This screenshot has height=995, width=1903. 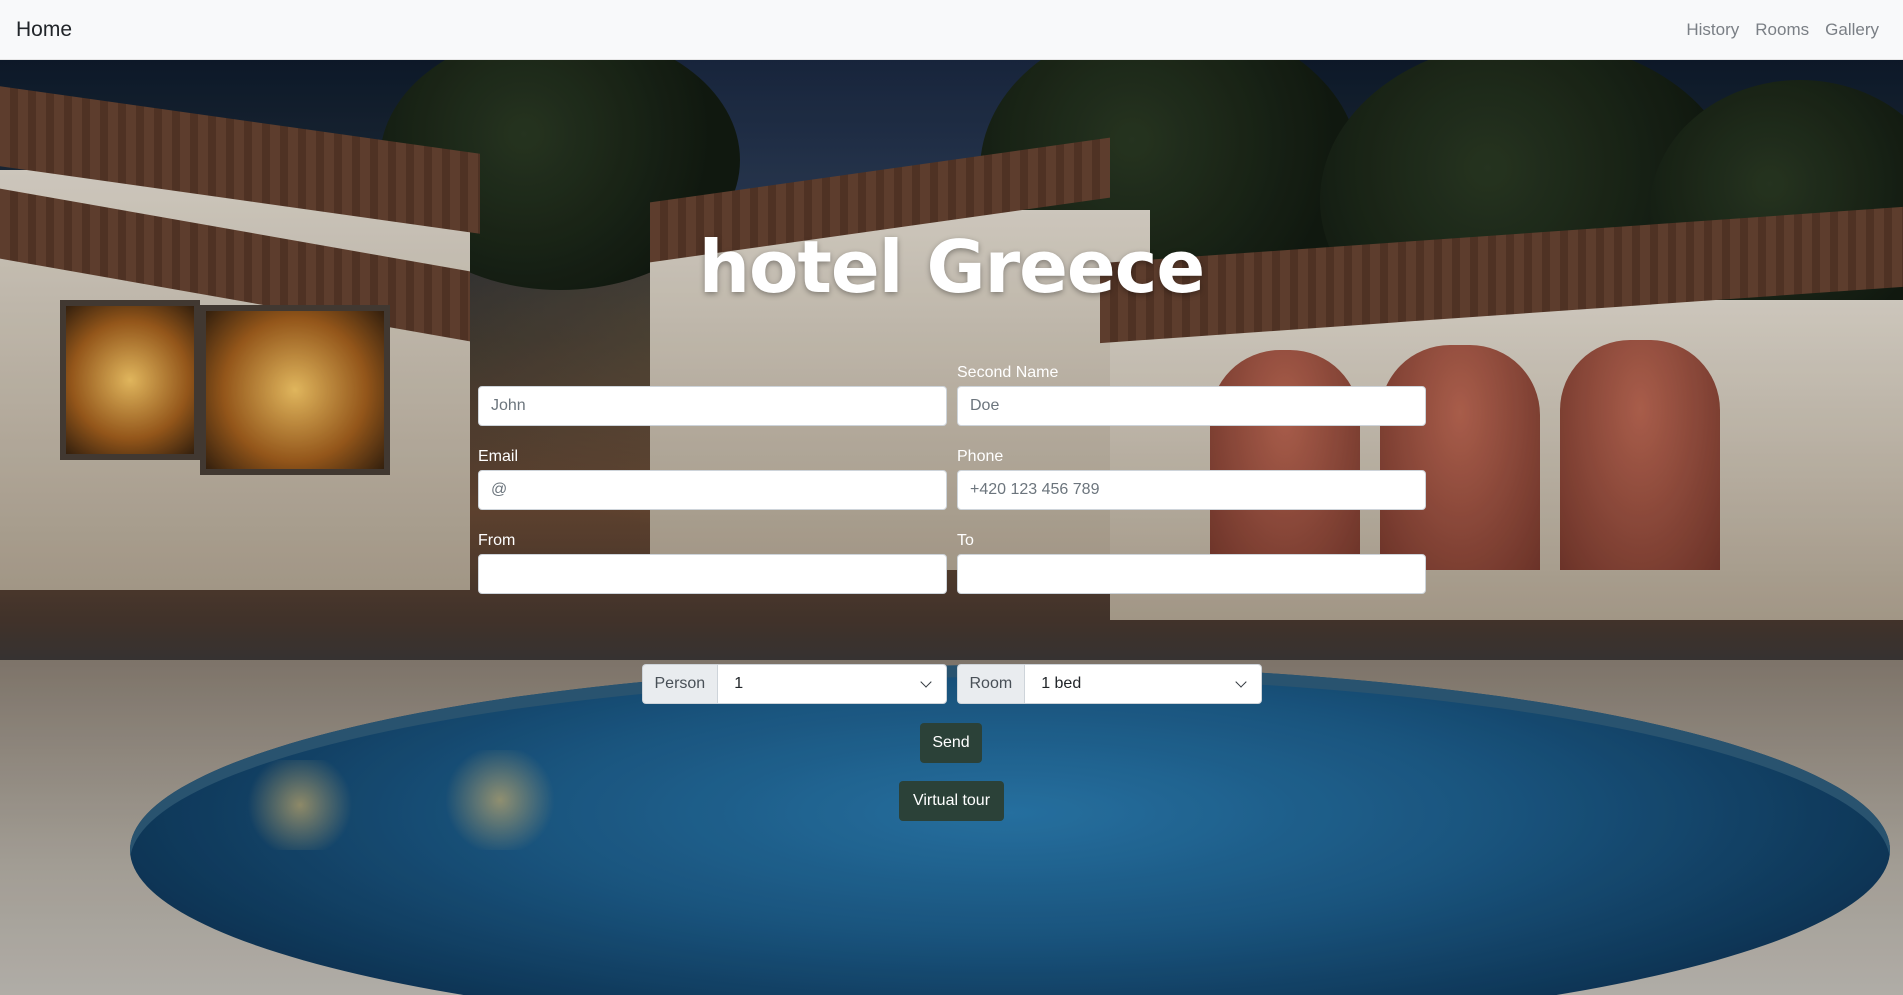 I want to click on person-label: Person, so click(x=679, y=684).